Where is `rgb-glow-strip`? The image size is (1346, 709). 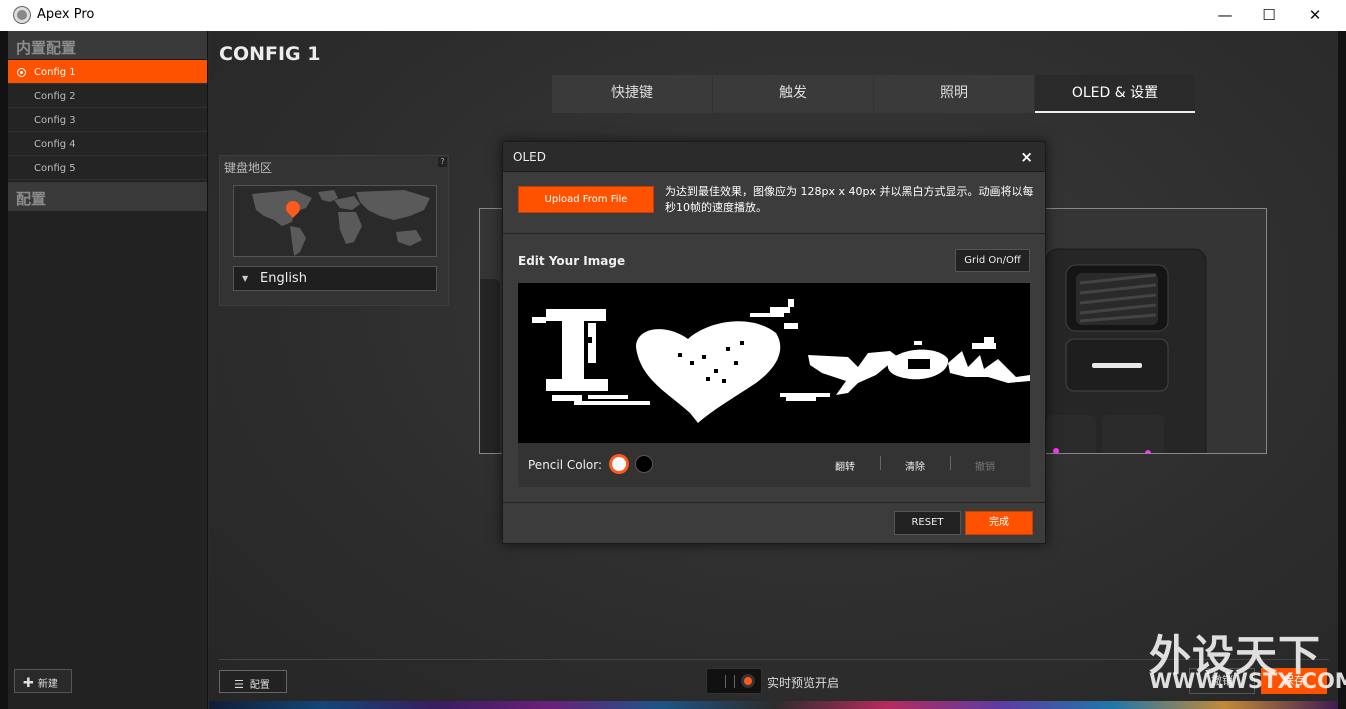 rgb-glow-strip is located at coordinates (773, 705).